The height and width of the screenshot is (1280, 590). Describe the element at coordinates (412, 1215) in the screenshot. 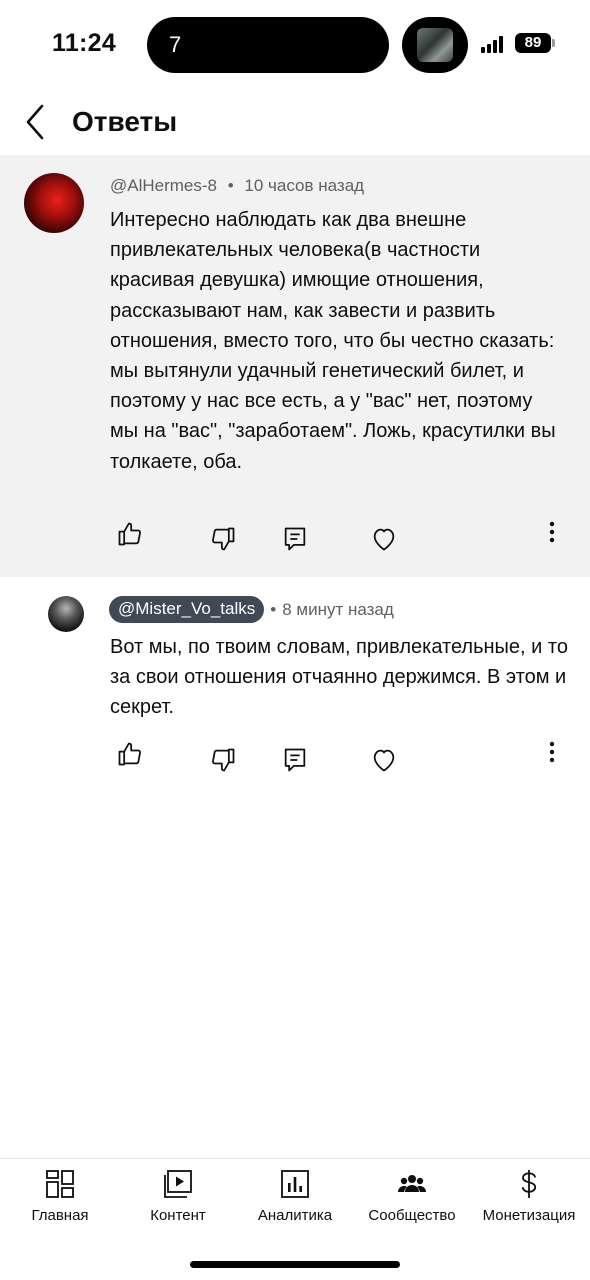

I see `nav-label: Сообщество` at that location.